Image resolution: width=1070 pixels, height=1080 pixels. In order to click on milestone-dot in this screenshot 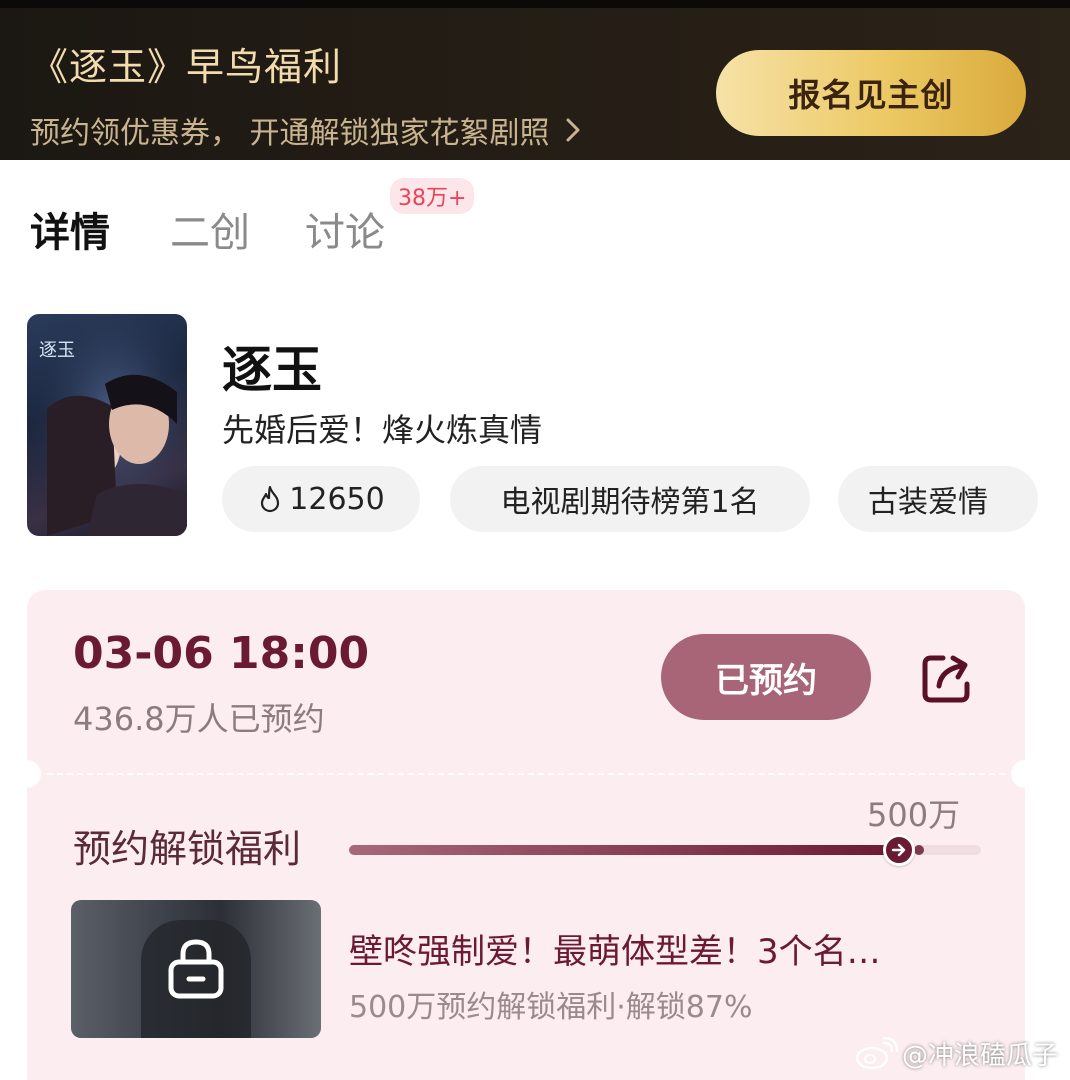, I will do `click(919, 850)`.